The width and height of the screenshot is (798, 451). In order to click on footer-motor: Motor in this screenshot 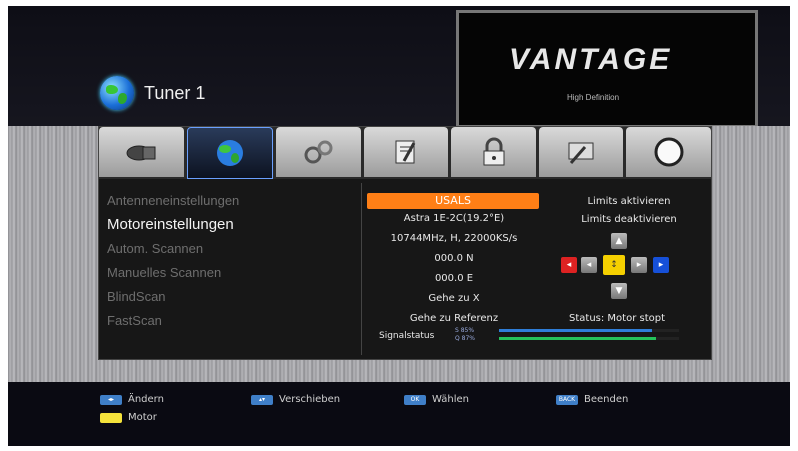, I will do `click(128, 417)`.